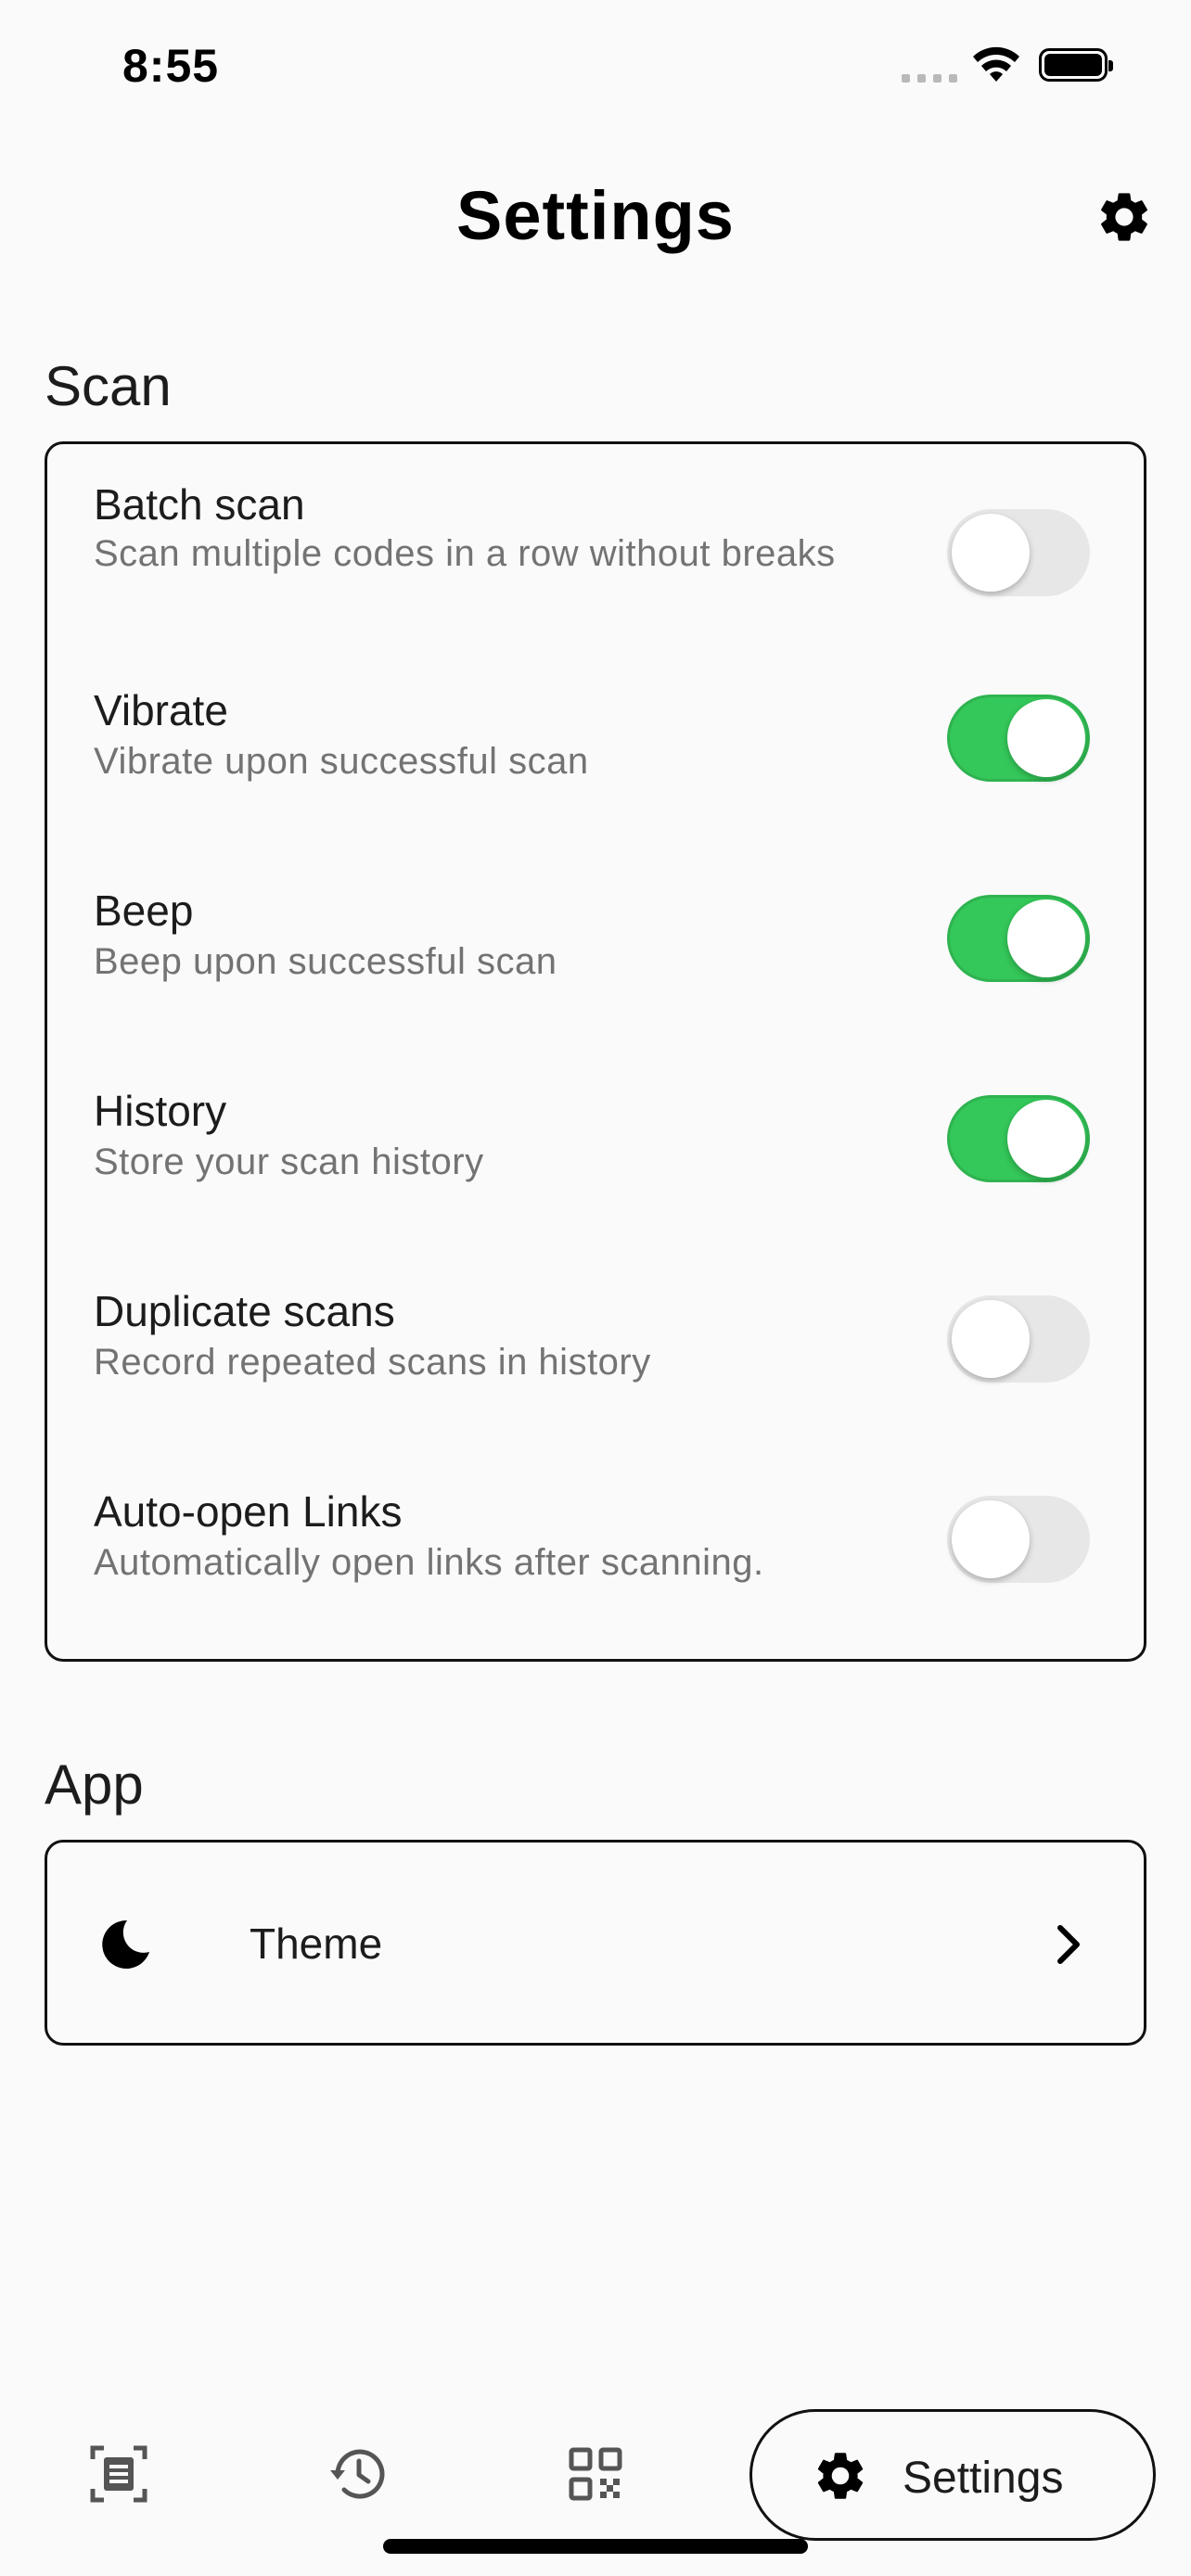  I want to click on toggle-vibrate-switch, so click(1018, 739).